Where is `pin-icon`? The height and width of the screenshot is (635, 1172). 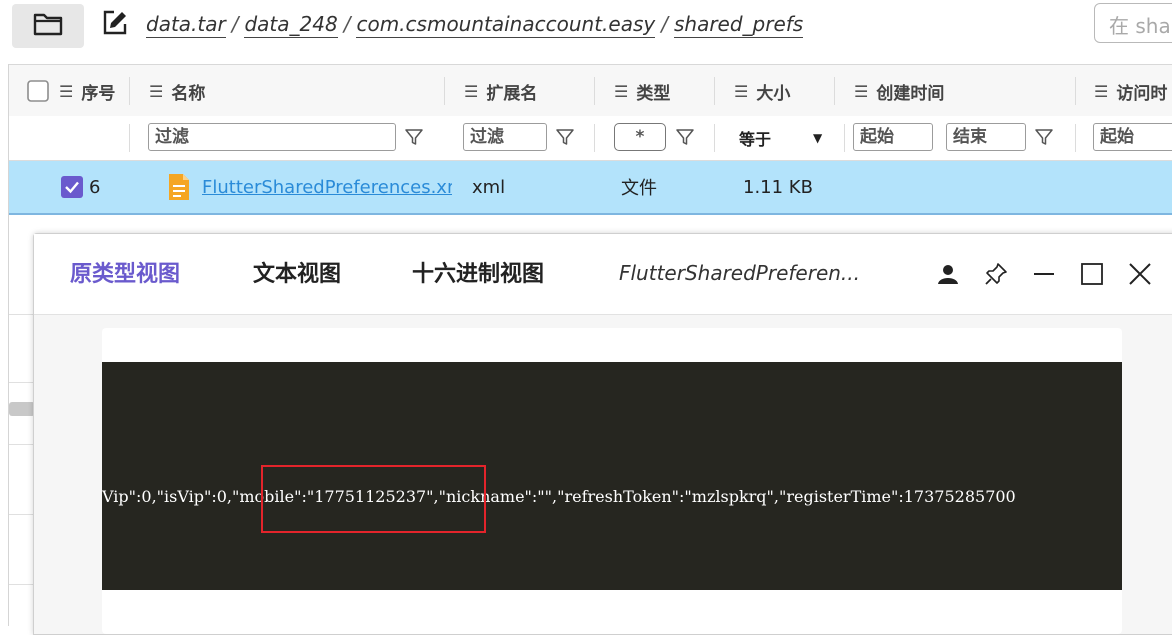
pin-icon is located at coordinates (996, 274).